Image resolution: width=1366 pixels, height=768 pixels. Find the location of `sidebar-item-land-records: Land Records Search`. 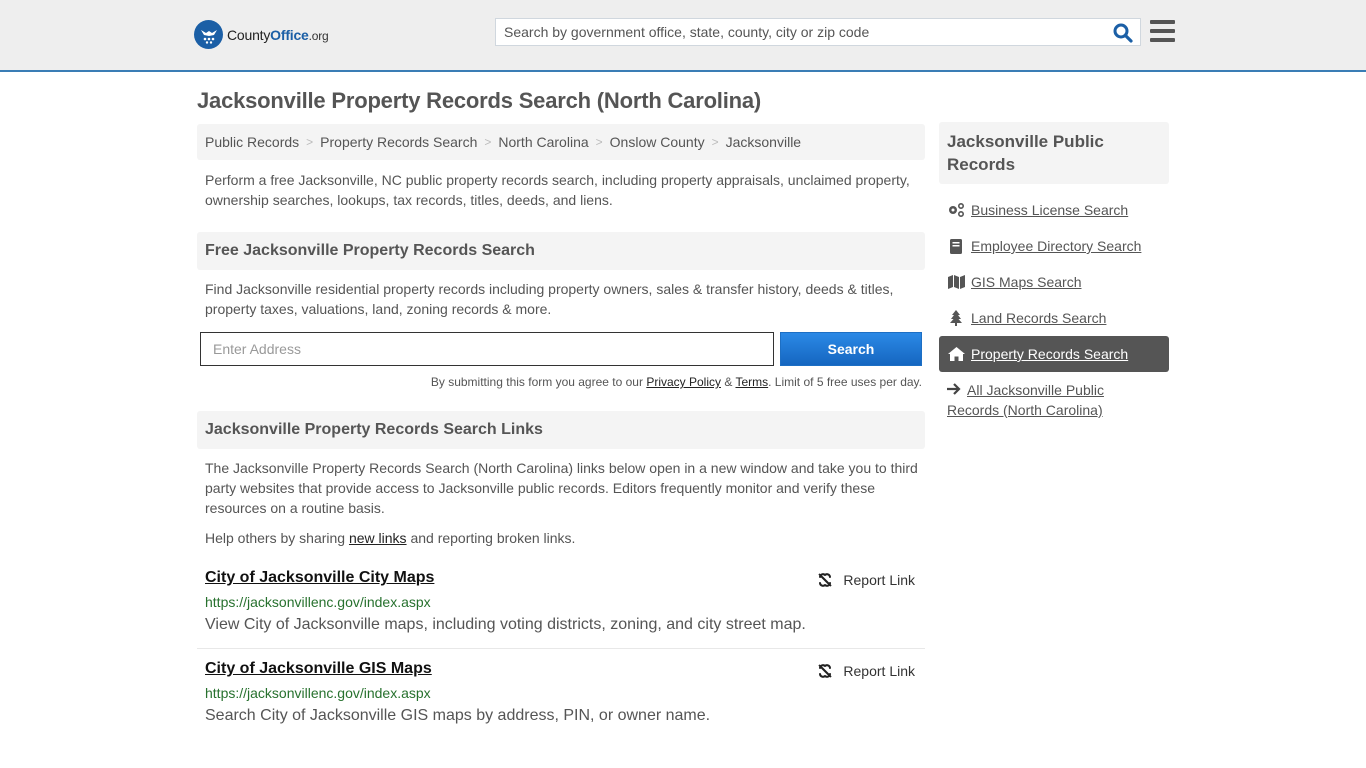

sidebar-item-land-records: Land Records Search is located at coordinates (1054, 318).